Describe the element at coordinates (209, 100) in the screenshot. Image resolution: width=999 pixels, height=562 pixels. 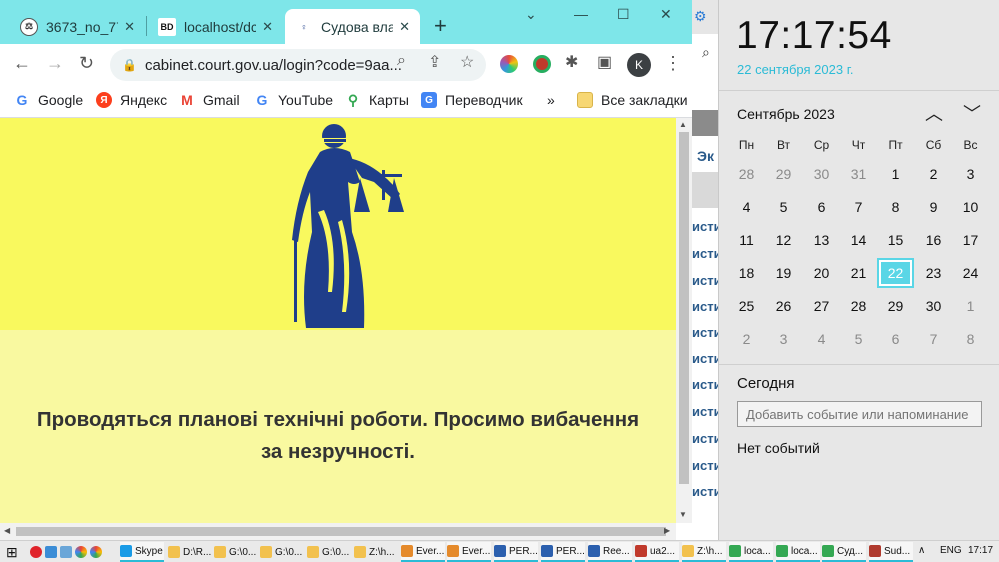
I see `bookmark-gmail: M Gmail` at that location.